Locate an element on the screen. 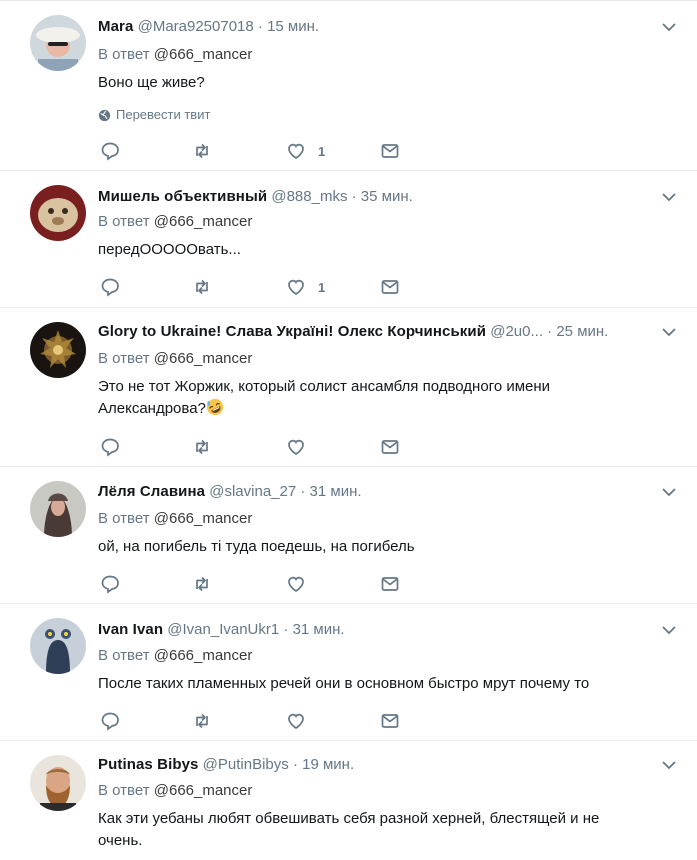  tweet-timestamp: 19 мин. is located at coordinates (328, 764).